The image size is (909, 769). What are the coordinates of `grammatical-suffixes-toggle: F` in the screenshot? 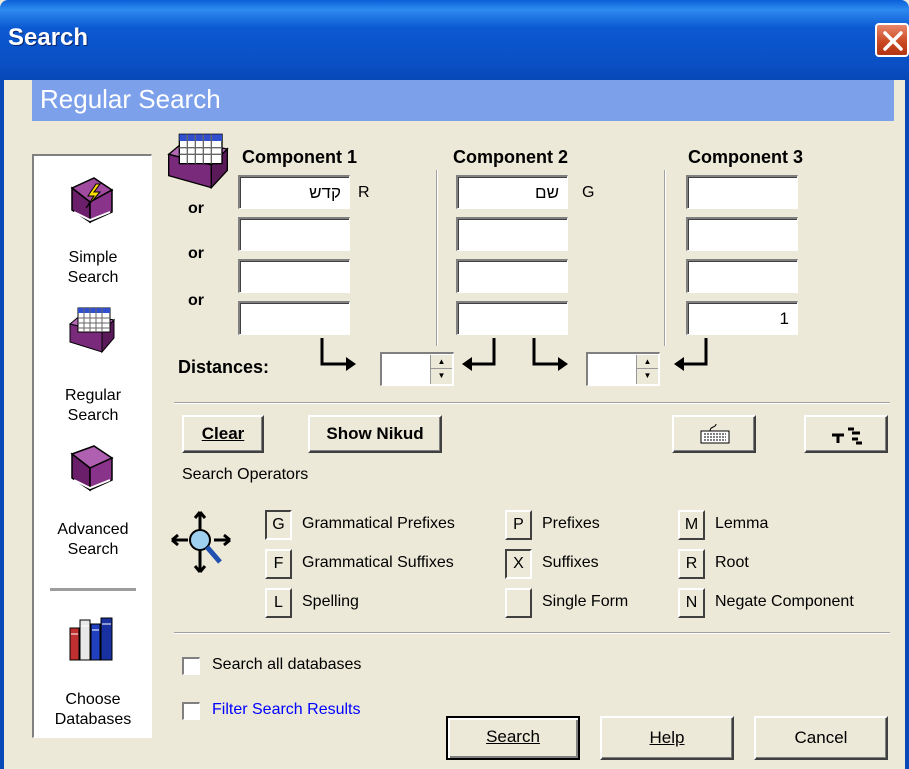 It's located at (278, 564).